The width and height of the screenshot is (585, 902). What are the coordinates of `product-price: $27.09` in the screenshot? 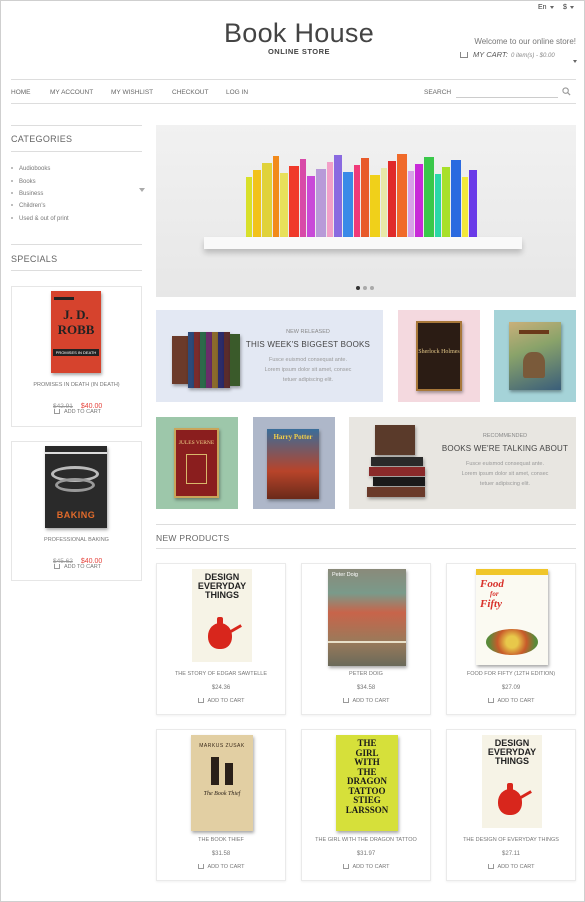 It's located at (511, 688).